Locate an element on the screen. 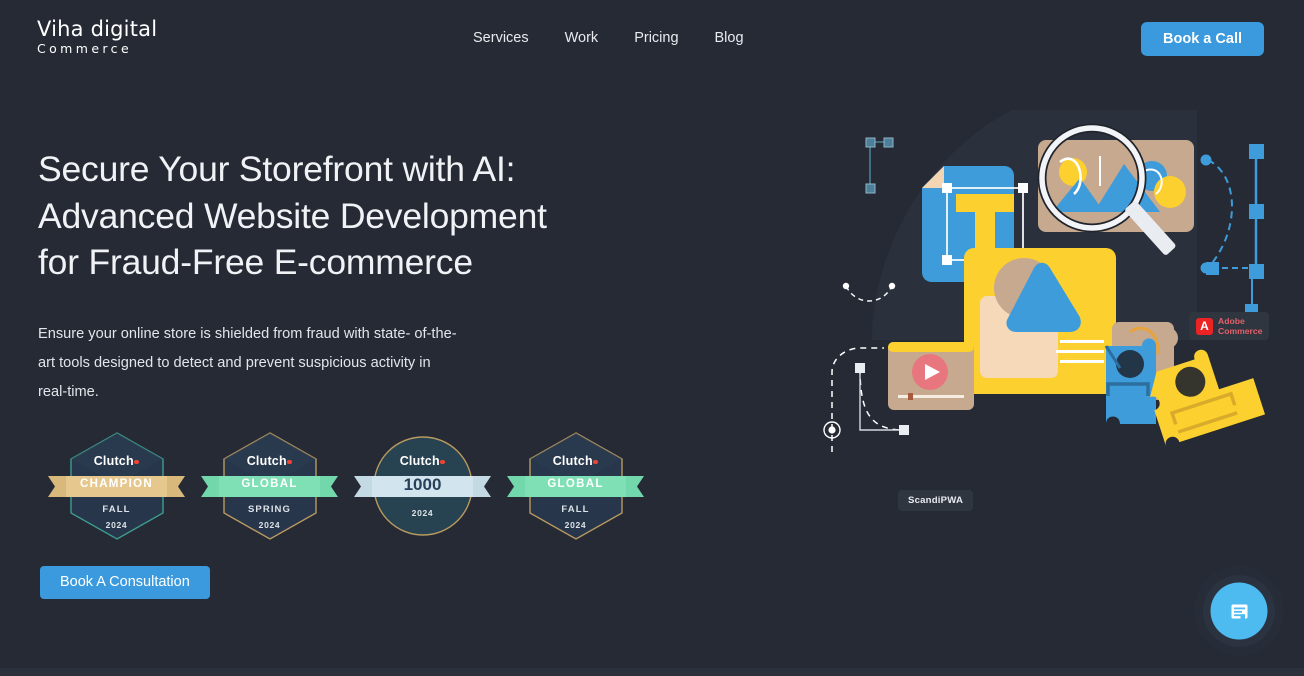 The height and width of the screenshot is (676, 1304). clutch-badge-champion: Clutch CHAMPION FALL 2024 is located at coordinates (116, 485).